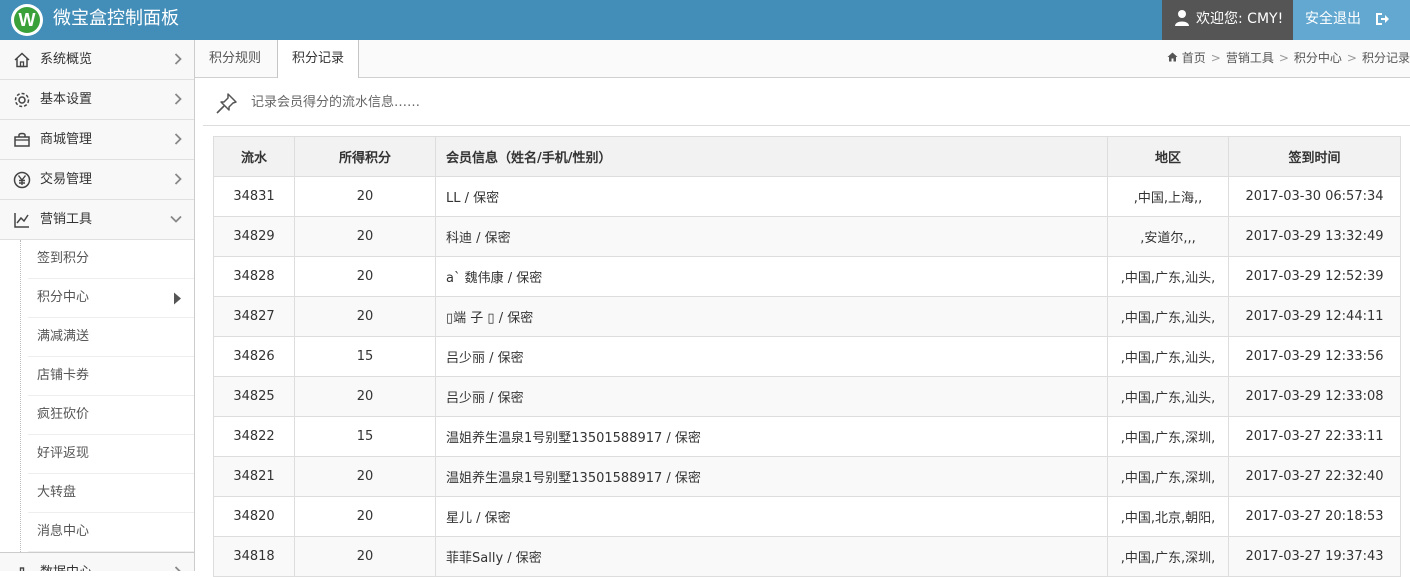  What do you see at coordinates (1314, 316) in the screenshot?
I see `cell-time: 2017-03-29 12:44:11` at bounding box center [1314, 316].